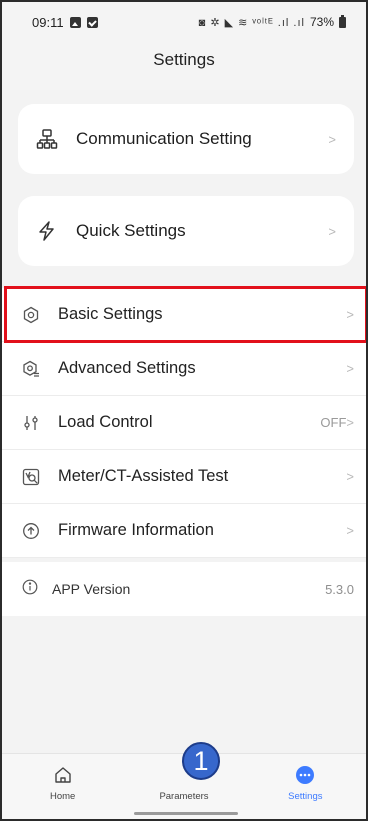 This screenshot has height=821, width=368. What do you see at coordinates (63, 775) in the screenshot?
I see `home-icon` at bounding box center [63, 775].